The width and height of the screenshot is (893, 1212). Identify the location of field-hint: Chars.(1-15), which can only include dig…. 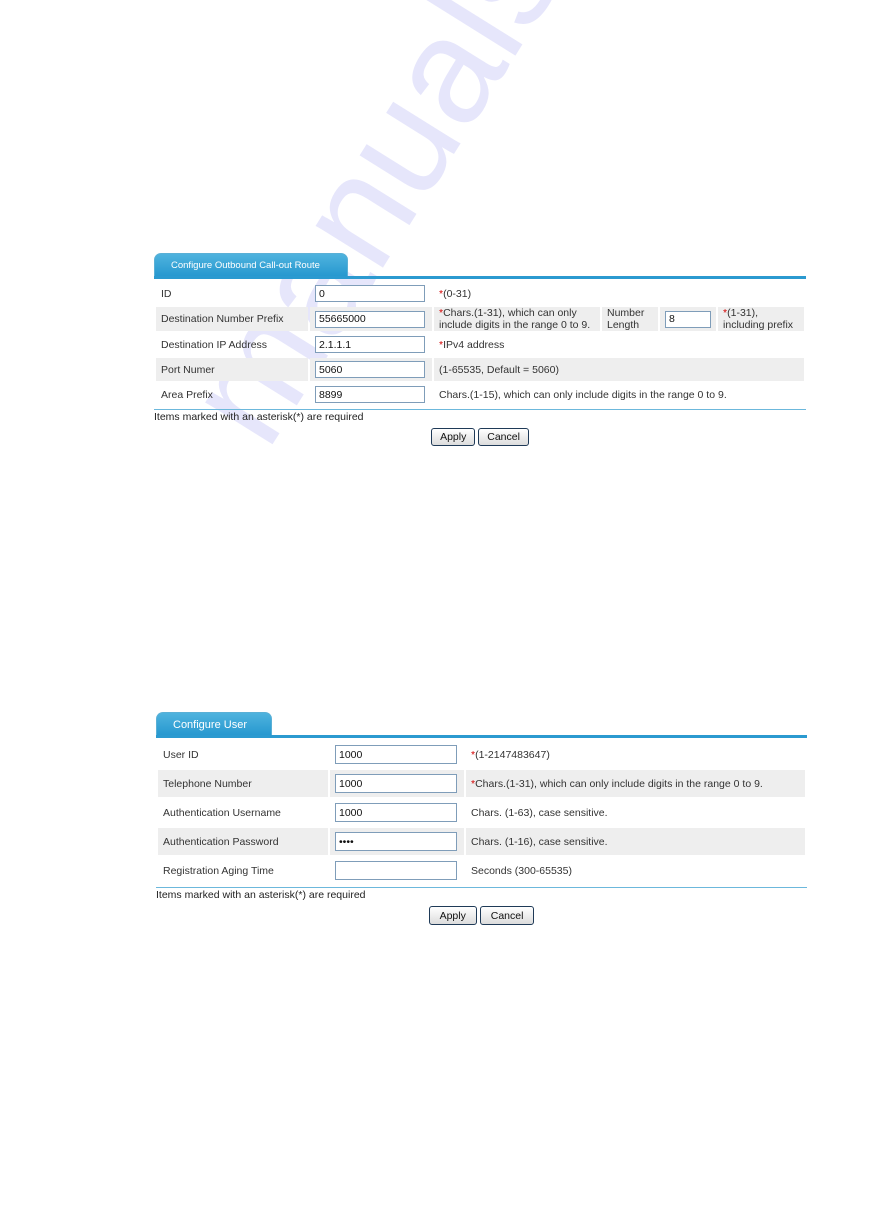
(583, 394).